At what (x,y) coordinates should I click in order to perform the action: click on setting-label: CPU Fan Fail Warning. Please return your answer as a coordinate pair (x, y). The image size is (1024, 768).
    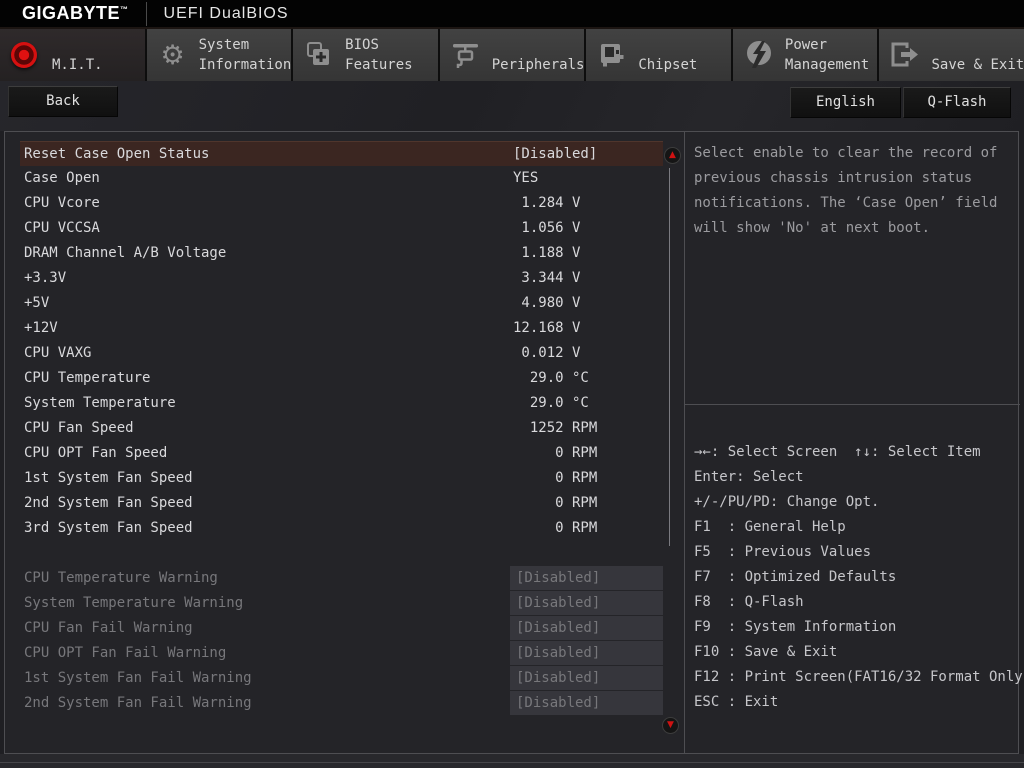
    Looking at the image, I should click on (108, 628).